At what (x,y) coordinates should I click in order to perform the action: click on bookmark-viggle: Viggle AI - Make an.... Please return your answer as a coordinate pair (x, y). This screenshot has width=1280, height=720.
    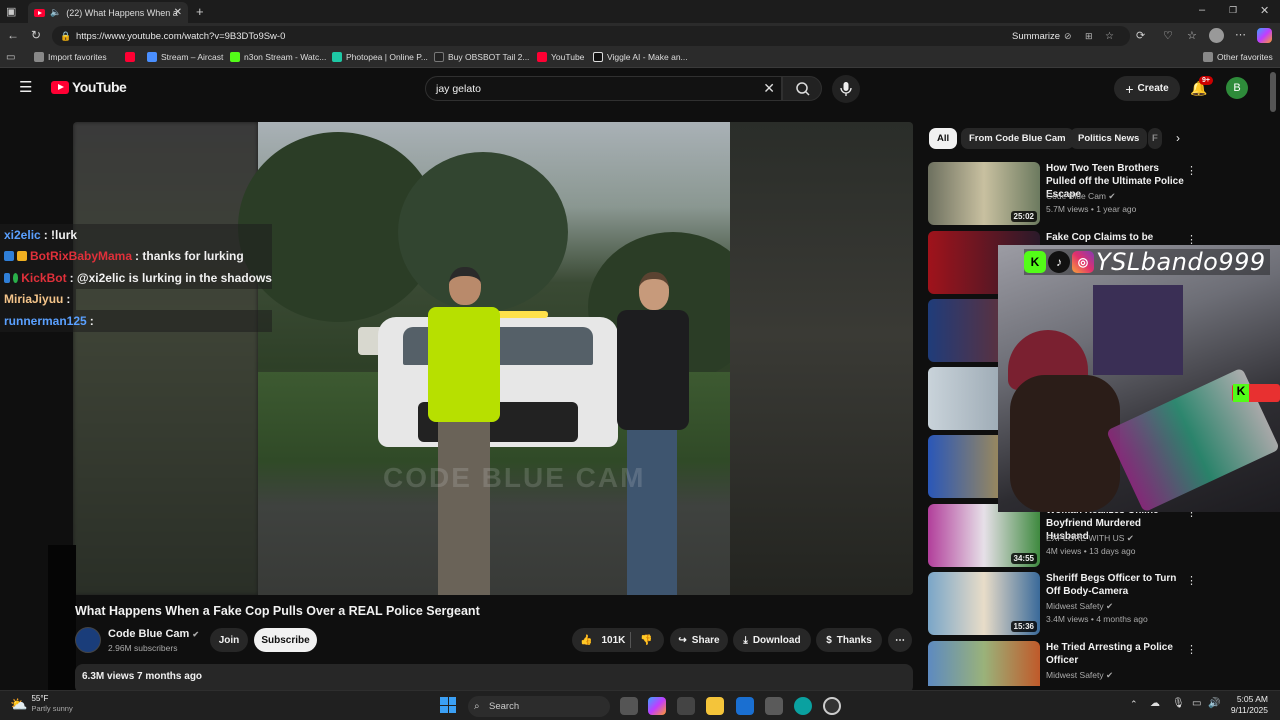
    Looking at the image, I should click on (640, 57).